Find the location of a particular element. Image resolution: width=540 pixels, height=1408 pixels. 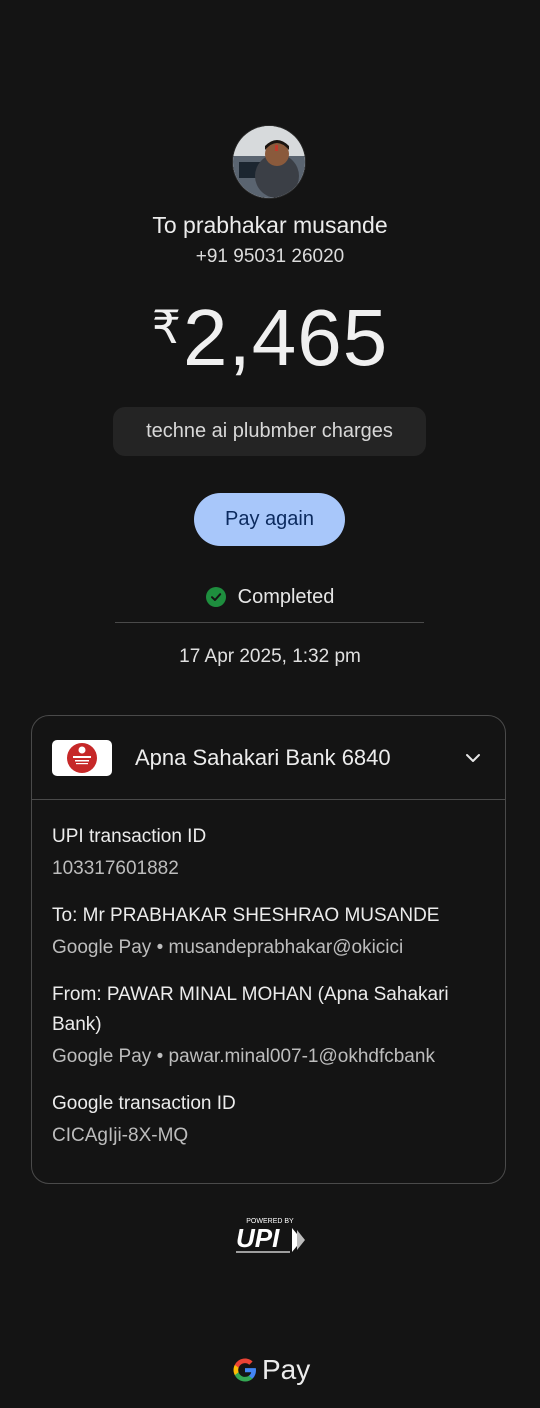

detail-google-transaction-id: Google transaction ID CICAgIji-8X-MQ is located at coordinates (268, 1120).